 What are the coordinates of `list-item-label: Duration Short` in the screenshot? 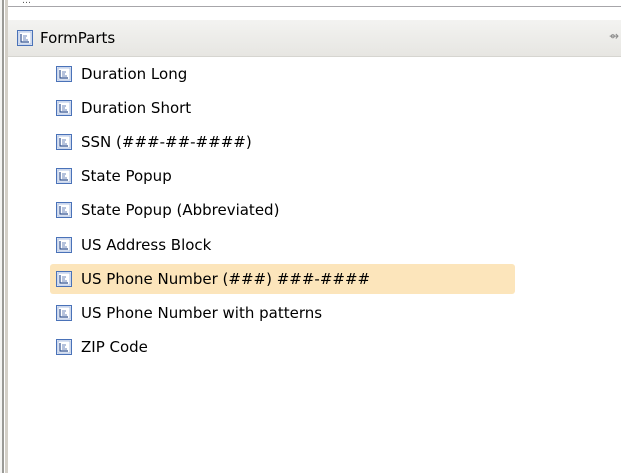 It's located at (136, 108).